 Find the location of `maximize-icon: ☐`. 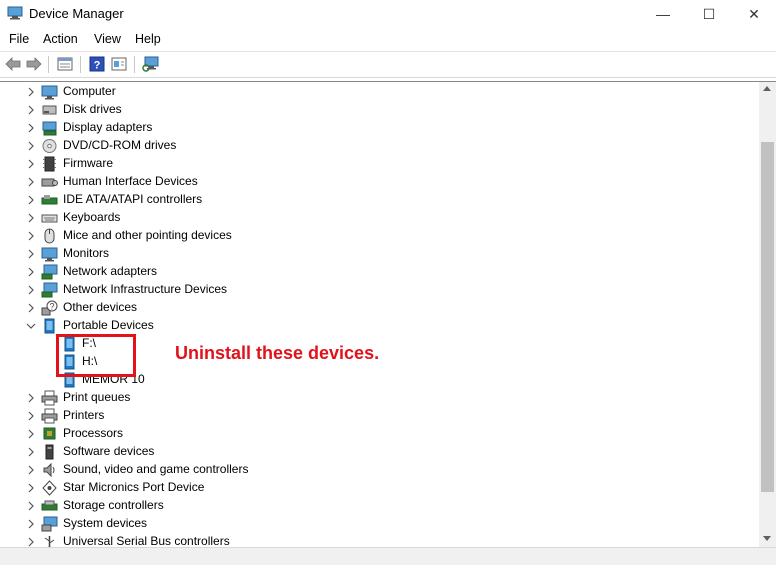

maximize-icon: ☐ is located at coordinates (709, 13).